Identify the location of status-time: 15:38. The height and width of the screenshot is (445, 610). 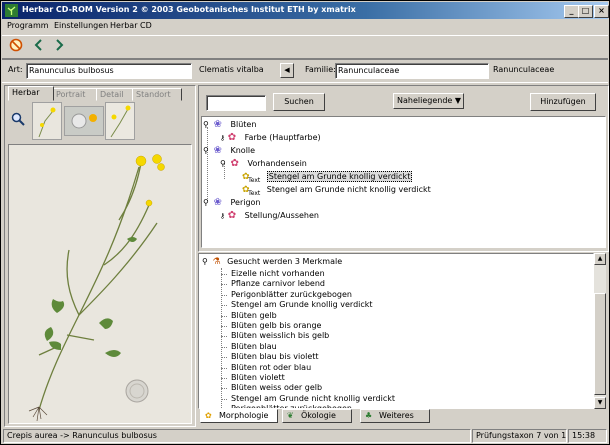
(587, 436).